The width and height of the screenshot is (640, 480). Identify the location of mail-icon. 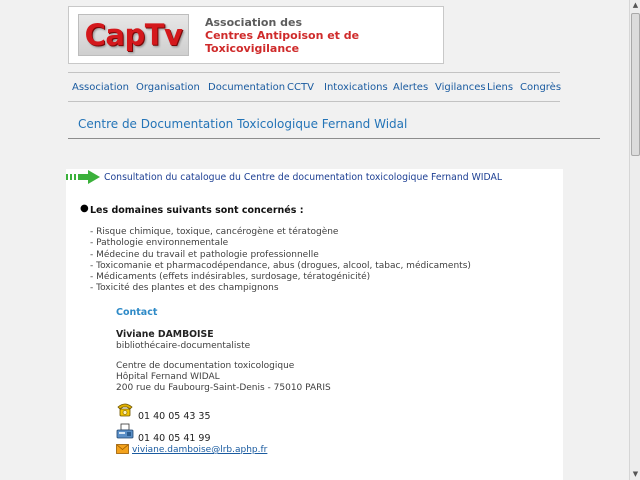
(122, 449).